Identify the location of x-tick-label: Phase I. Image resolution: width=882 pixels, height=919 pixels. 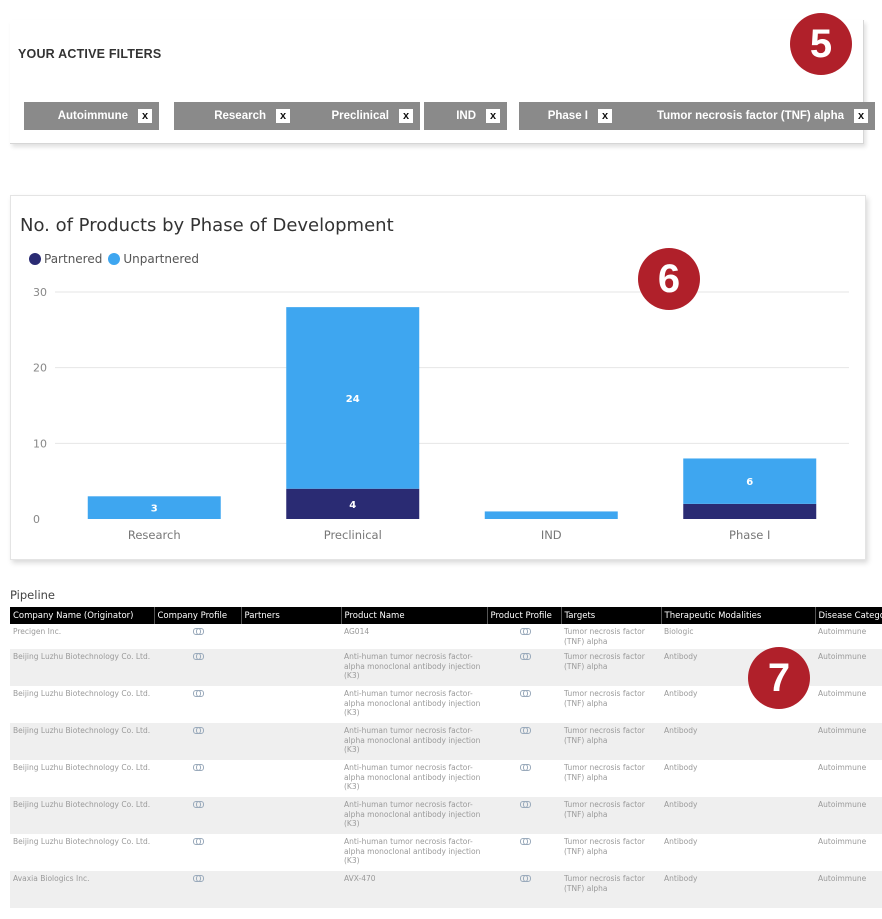
(749, 535).